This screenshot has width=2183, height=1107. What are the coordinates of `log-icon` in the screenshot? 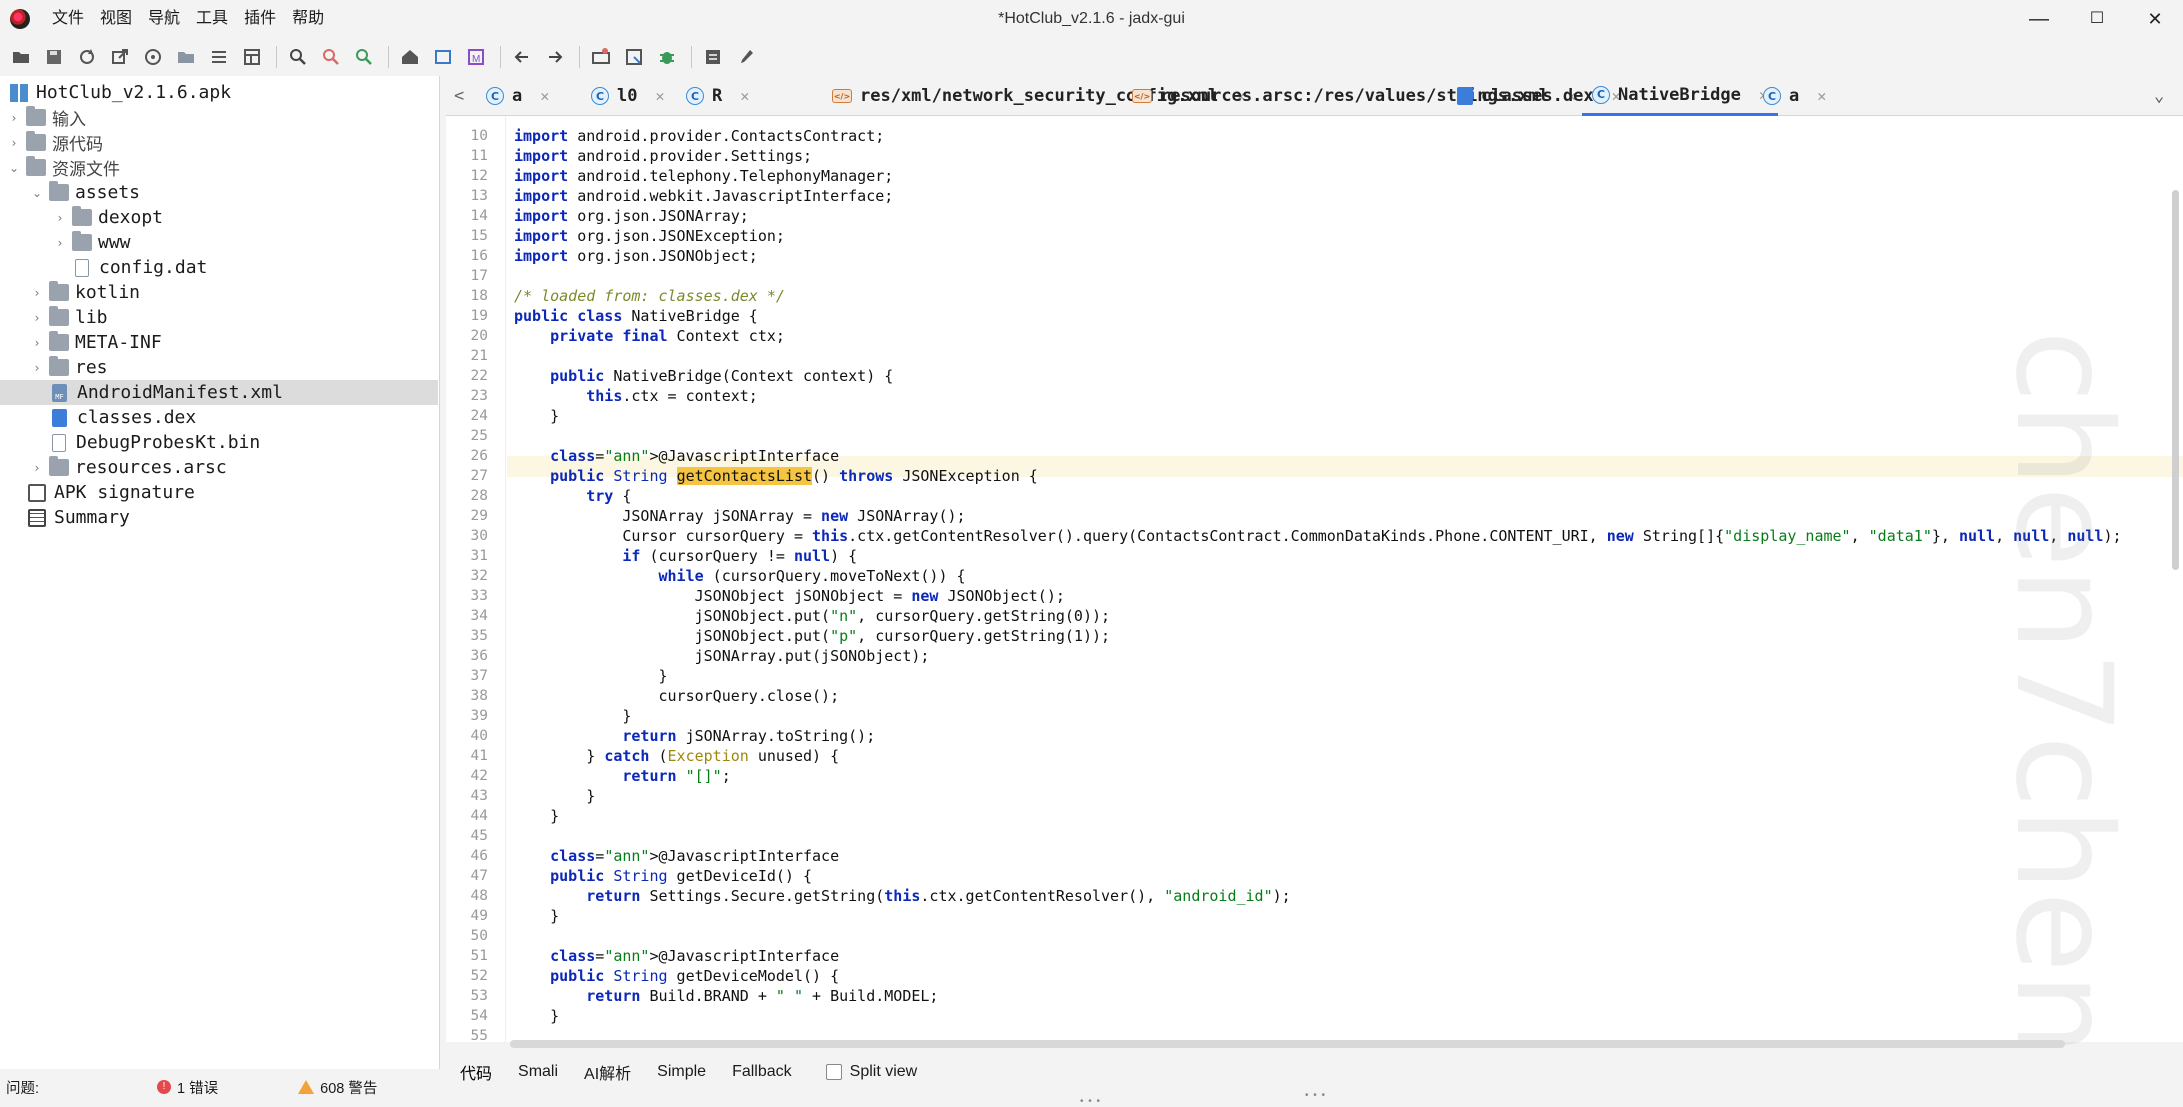 It's located at (713, 57).